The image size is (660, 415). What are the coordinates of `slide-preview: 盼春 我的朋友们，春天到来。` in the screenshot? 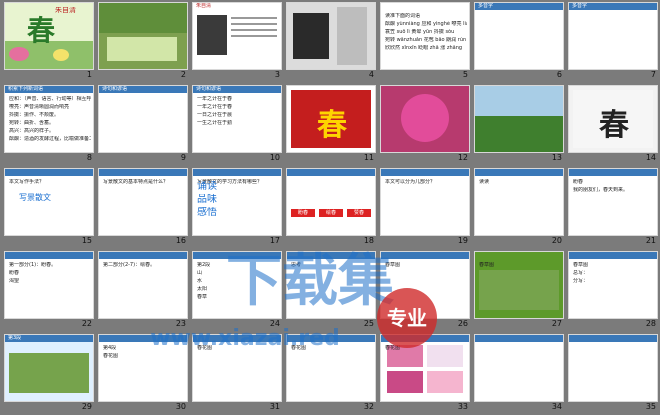 It's located at (613, 202).